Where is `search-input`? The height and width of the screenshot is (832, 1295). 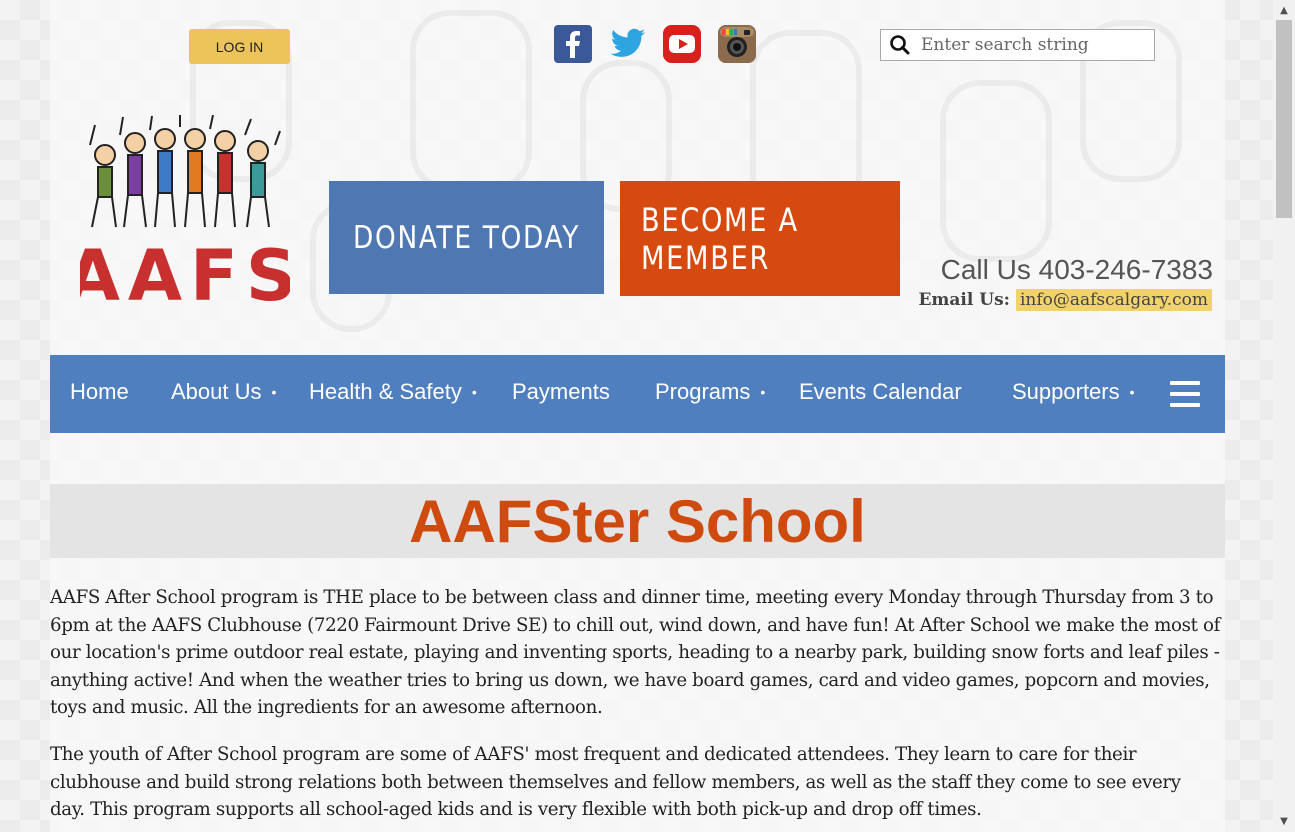 search-input is located at coordinates (1034, 45).